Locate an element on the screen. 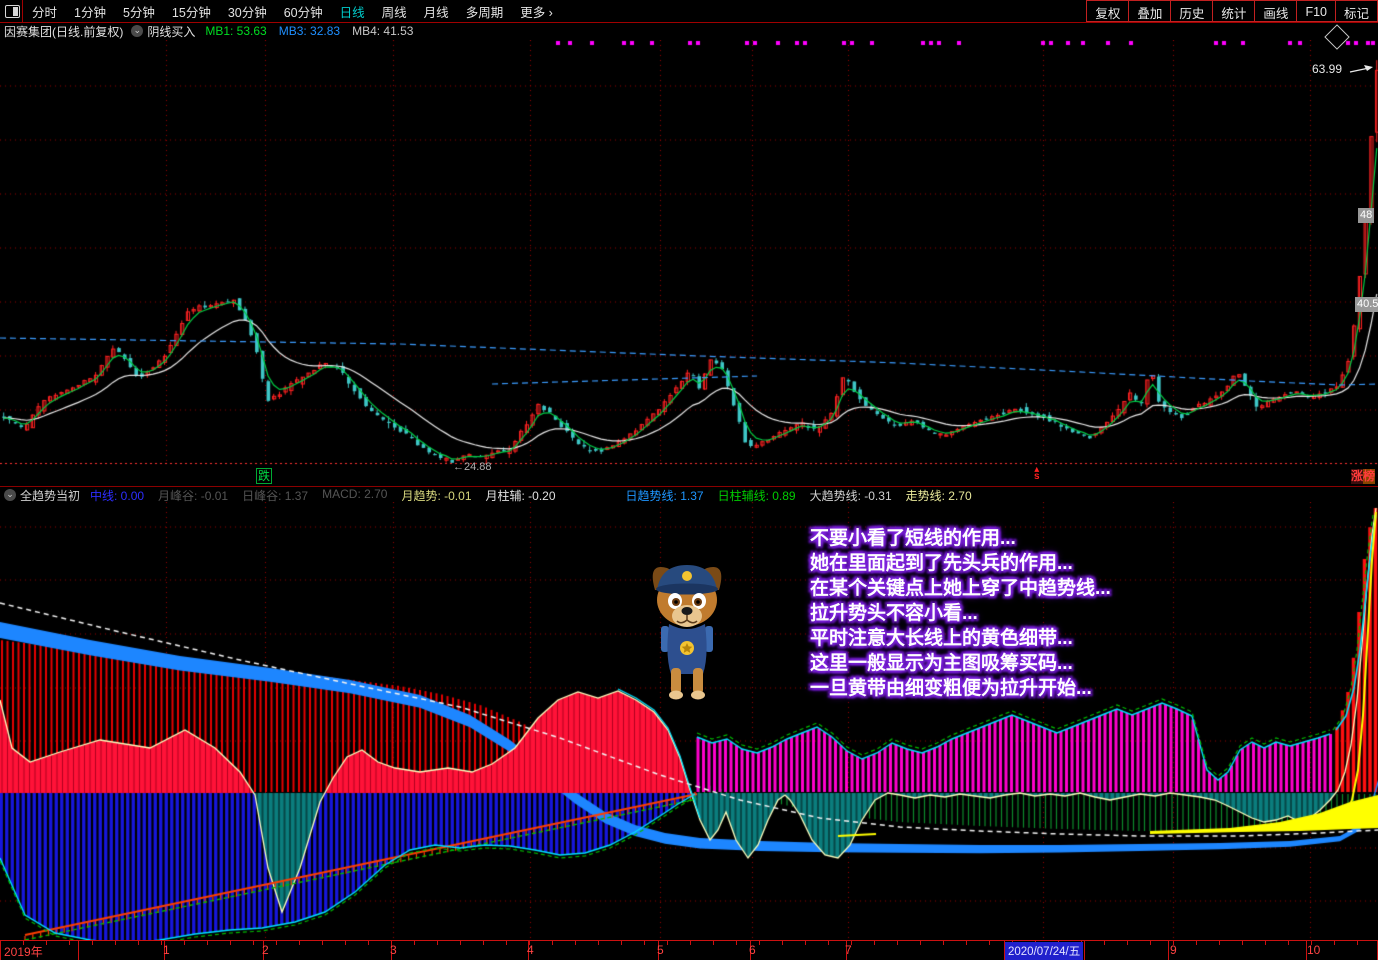  window-restore-icon is located at coordinates (12, 11).